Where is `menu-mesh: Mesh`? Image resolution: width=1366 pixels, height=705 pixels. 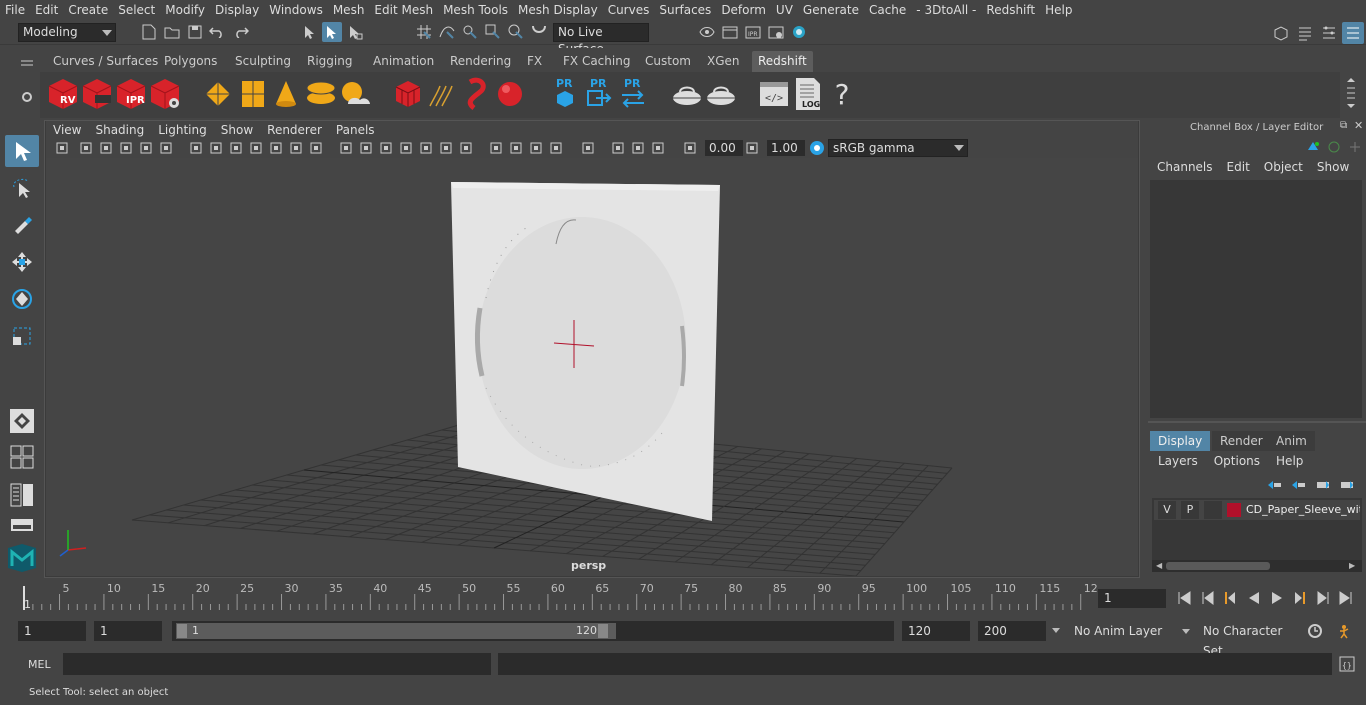 menu-mesh: Mesh is located at coordinates (349, 10).